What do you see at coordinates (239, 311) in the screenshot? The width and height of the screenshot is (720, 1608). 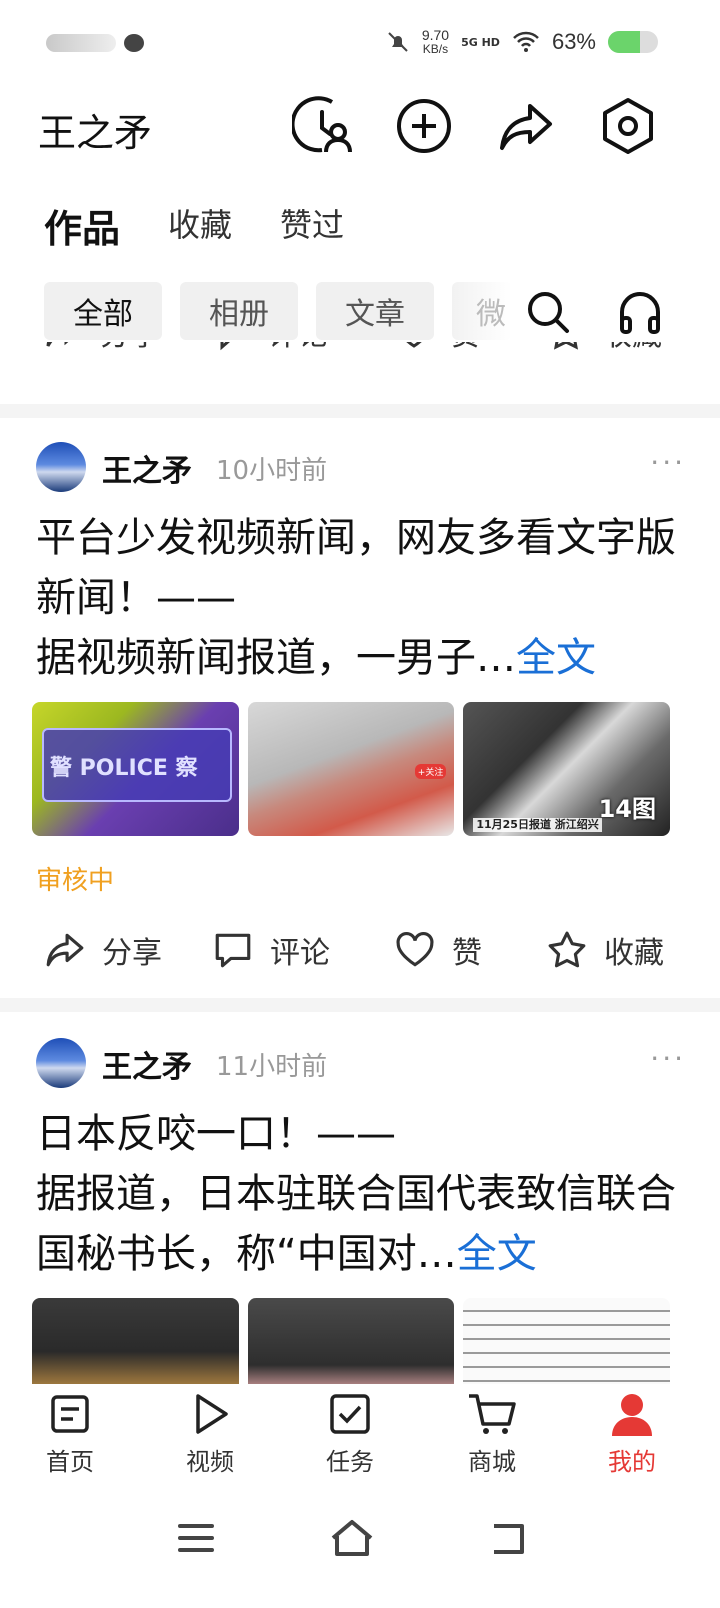 I see `filter-album: 相册` at bounding box center [239, 311].